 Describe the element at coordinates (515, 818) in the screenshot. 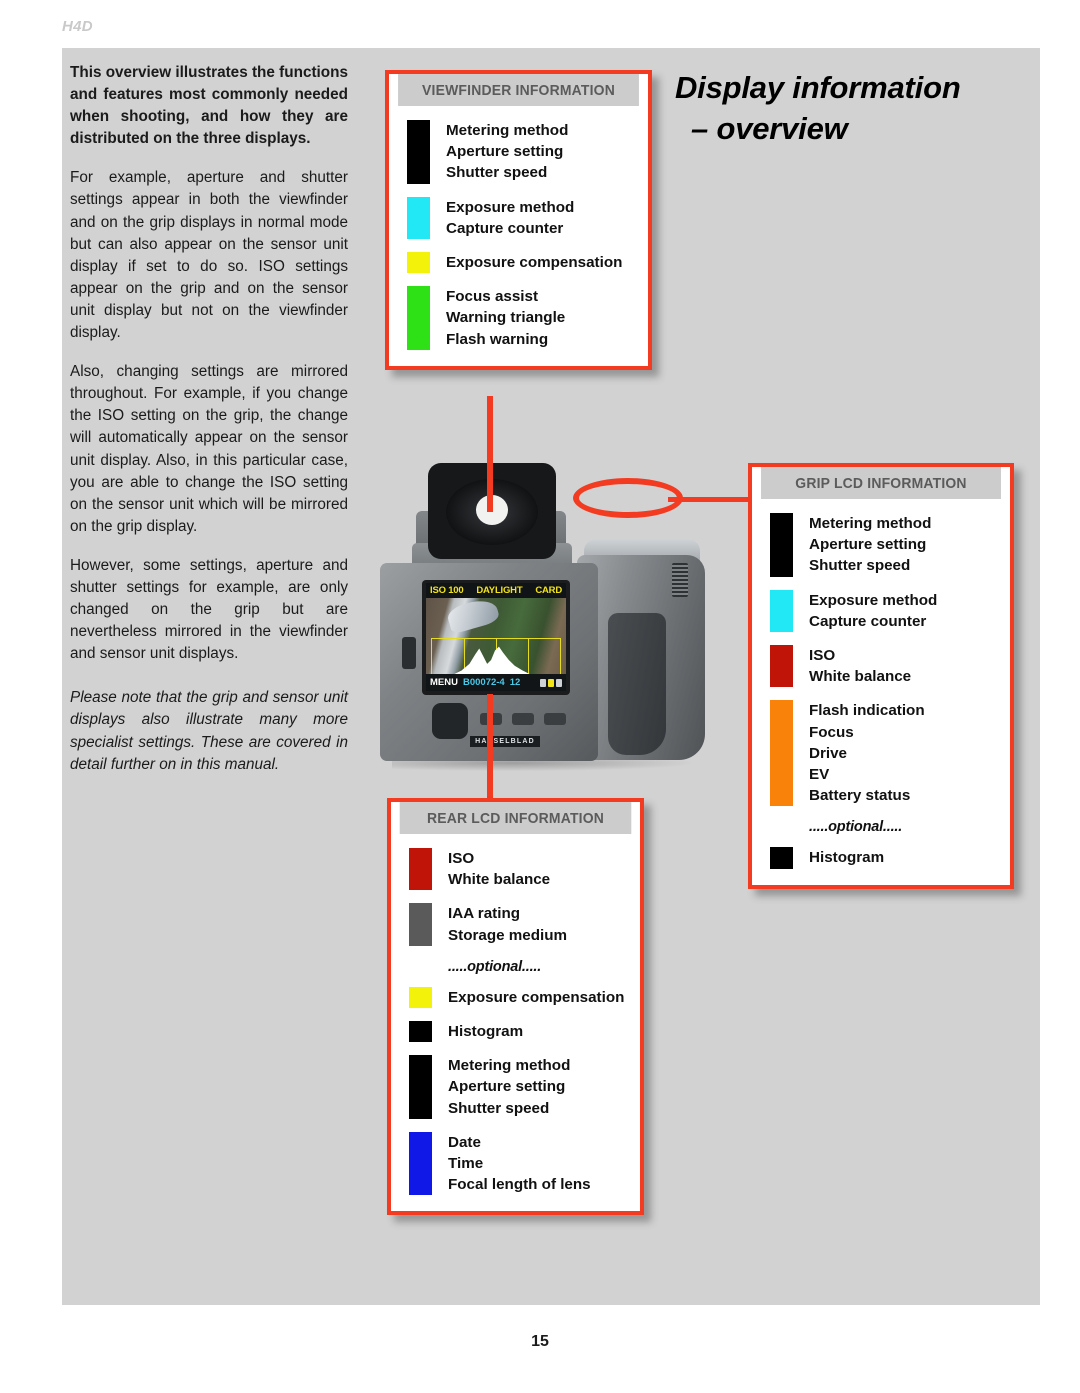

I see `rear-box-header: REAR LCD INFORMATION` at that location.